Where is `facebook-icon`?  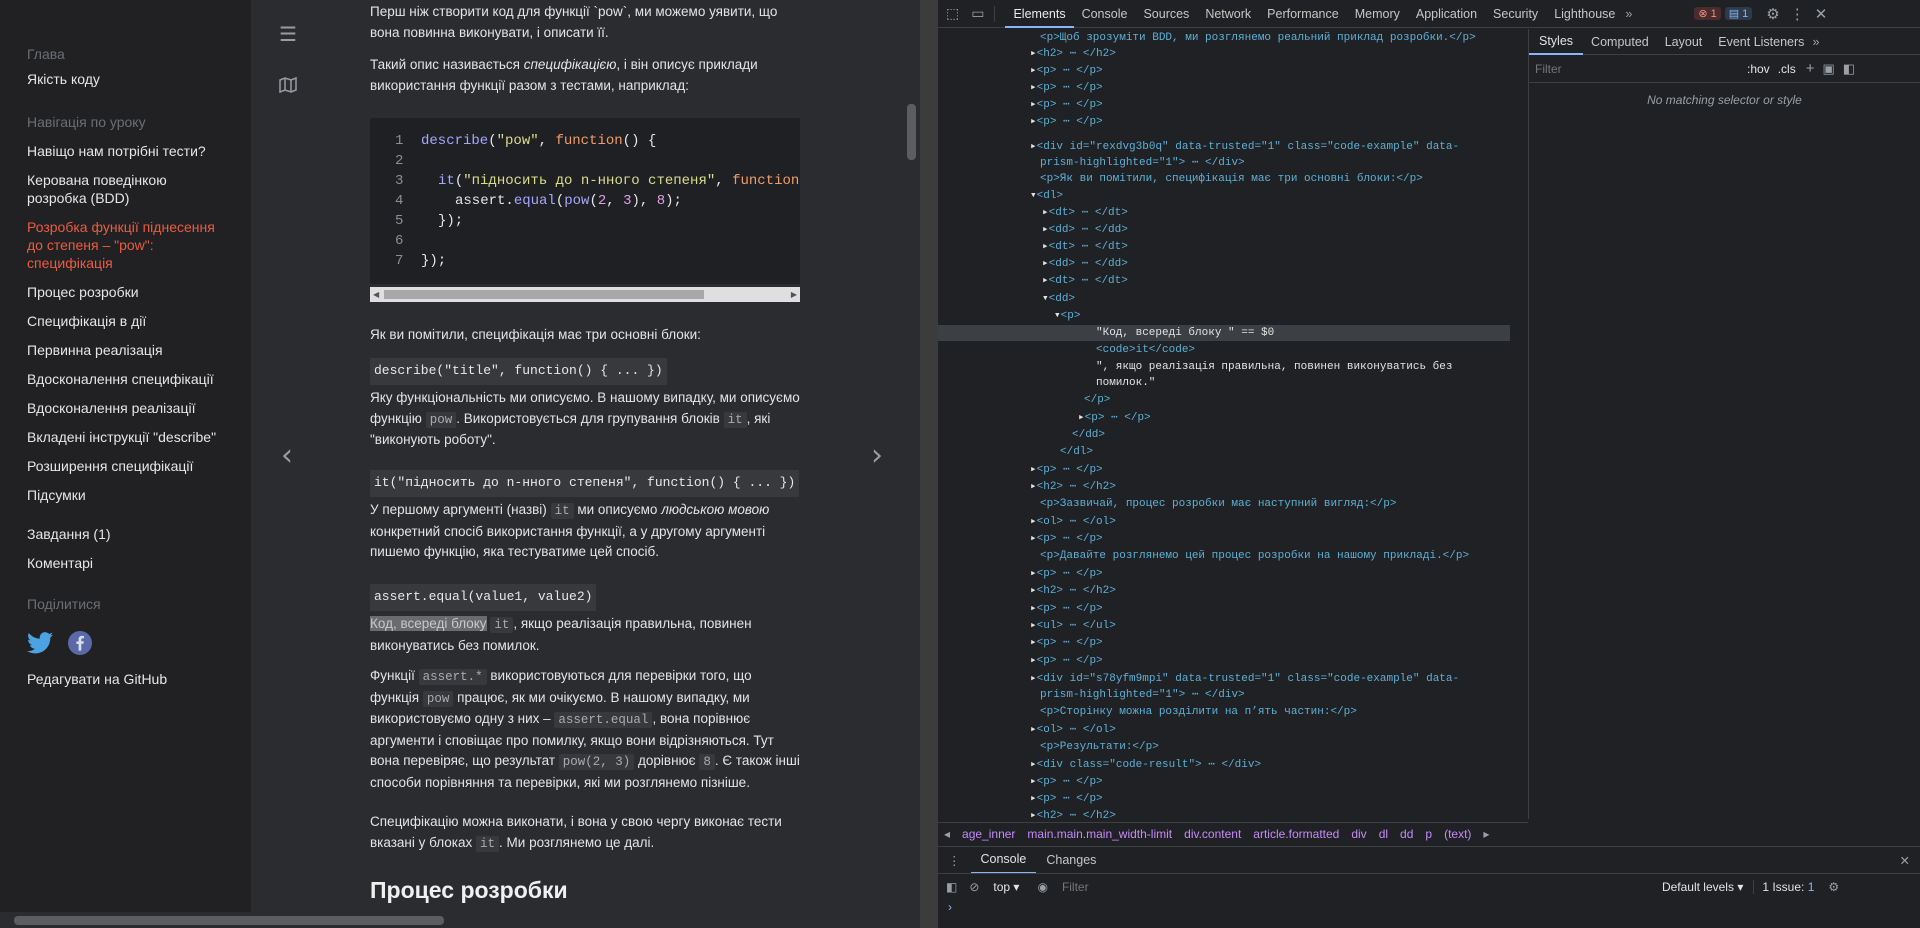
facebook-icon is located at coordinates (80, 643).